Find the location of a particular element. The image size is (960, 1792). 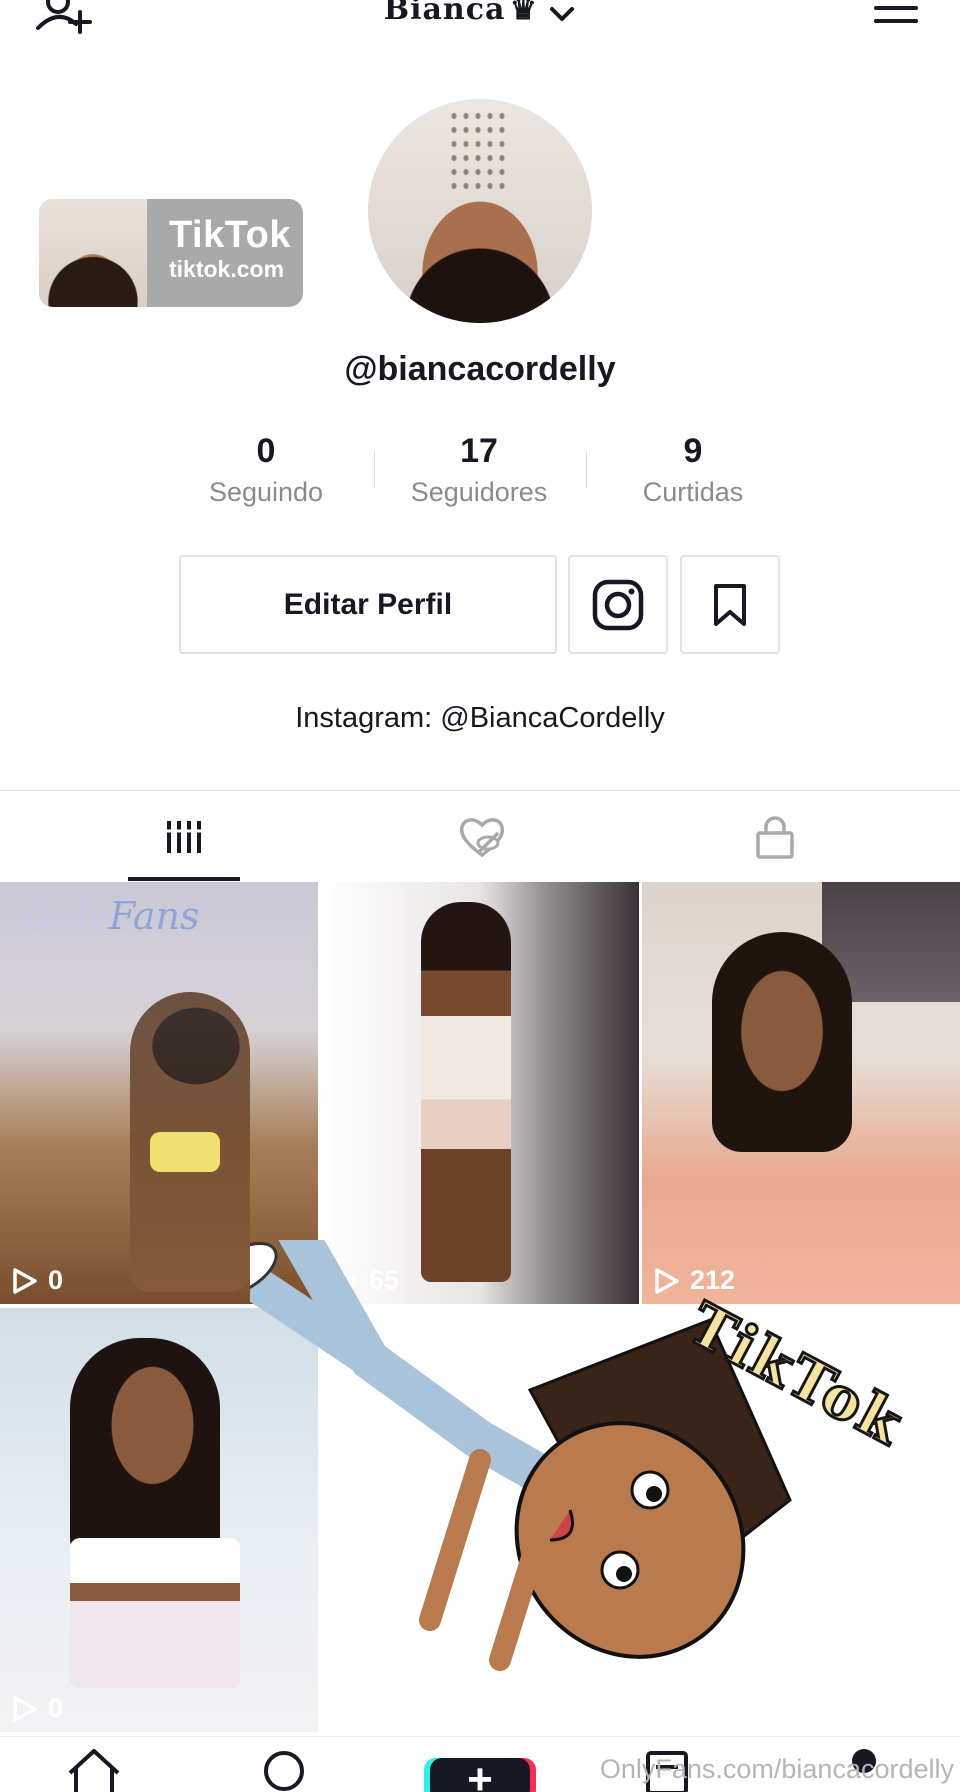

tiktok-badge: TikTok tiktok.com is located at coordinates (171, 253).